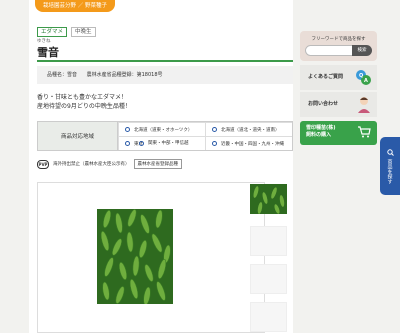 The height and width of the screenshot is (333, 400). What do you see at coordinates (329, 50) in the screenshot?
I see `search-input` at bounding box center [329, 50].